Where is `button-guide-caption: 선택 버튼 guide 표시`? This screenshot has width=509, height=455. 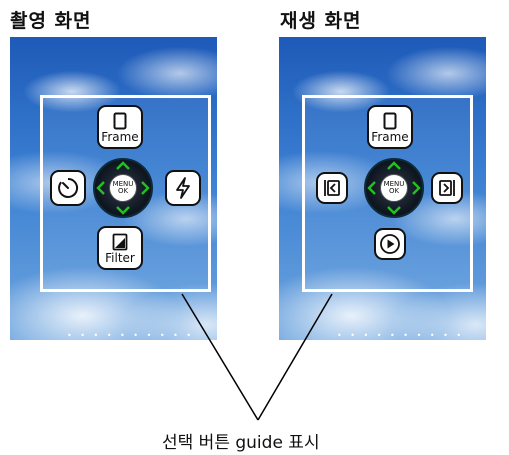
button-guide-caption: 선택 버튼 guide 표시 is located at coordinates (241, 443).